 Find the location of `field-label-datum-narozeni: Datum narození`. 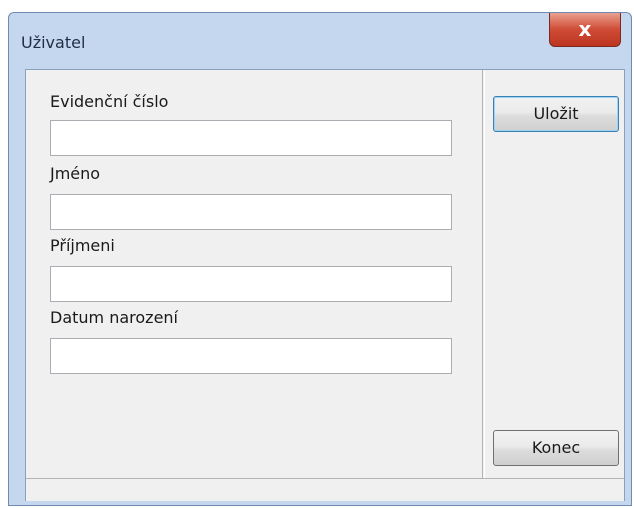

field-label-datum-narozeni: Datum narození is located at coordinates (114, 317).